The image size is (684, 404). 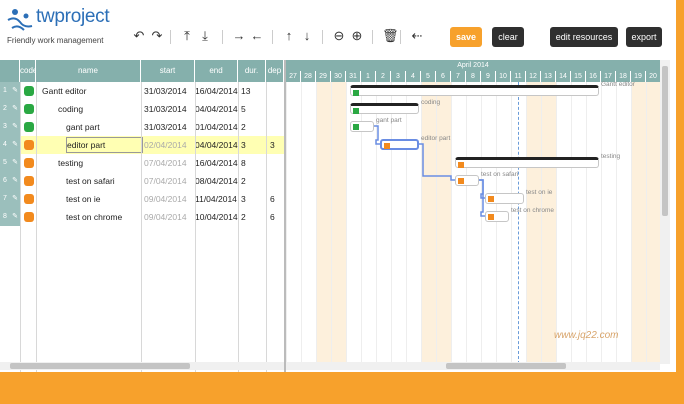 What do you see at coordinates (100, 366) in the screenshot?
I see `grid-scroll-thumb` at bounding box center [100, 366].